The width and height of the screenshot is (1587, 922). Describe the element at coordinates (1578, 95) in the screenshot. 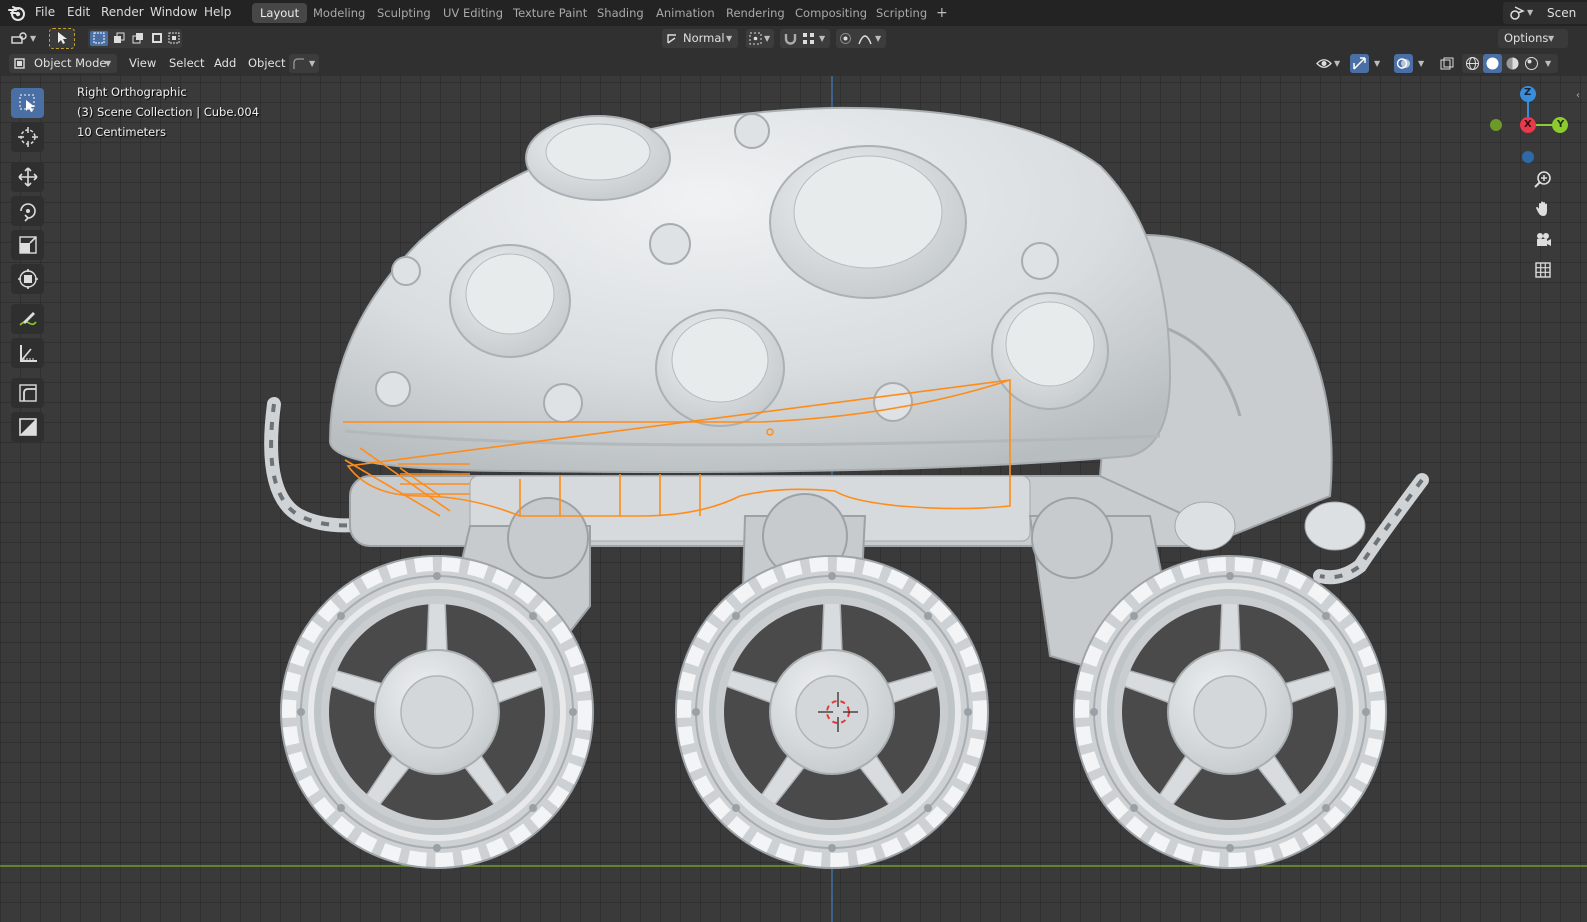

I see `sidebar-toggle-icon: ‹` at that location.